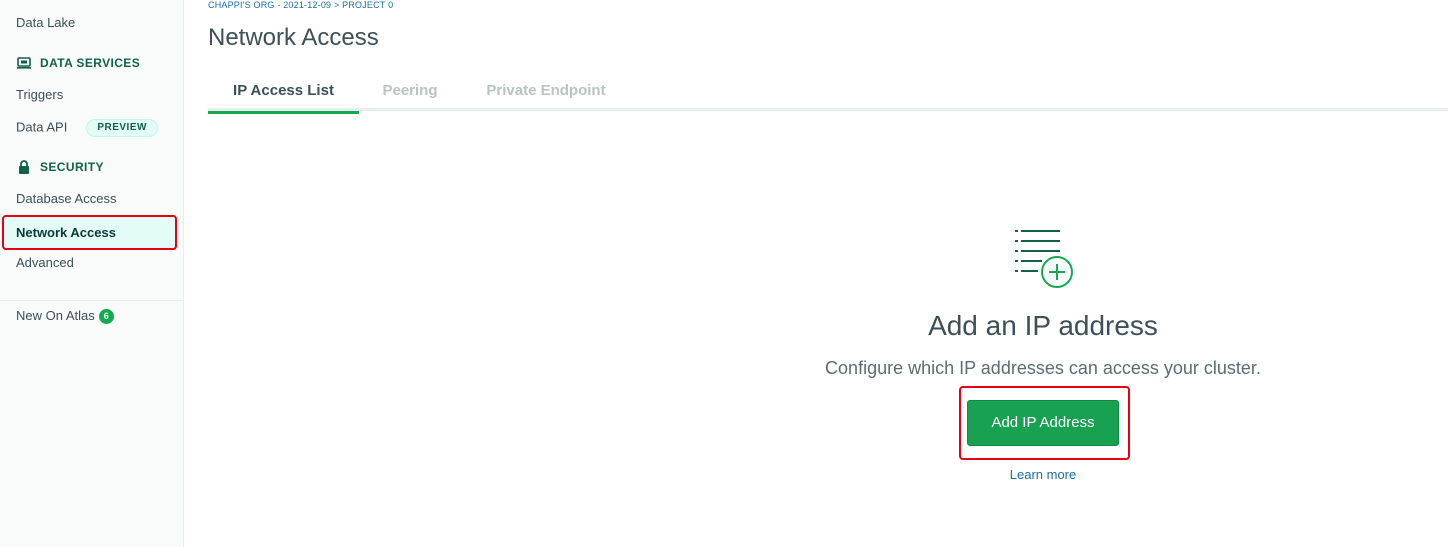 The image size is (1448, 547). Describe the element at coordinates (1043, 475) in the screenshot. I see `learn-more-link: Learn more` at that location.